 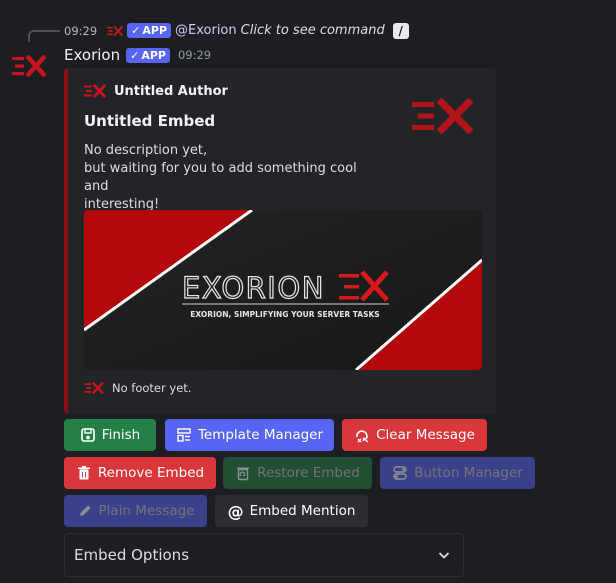 What do you see at coordinates (29, 66) in the screenshot?
I see `avatar` at bounding box center [29, 66].